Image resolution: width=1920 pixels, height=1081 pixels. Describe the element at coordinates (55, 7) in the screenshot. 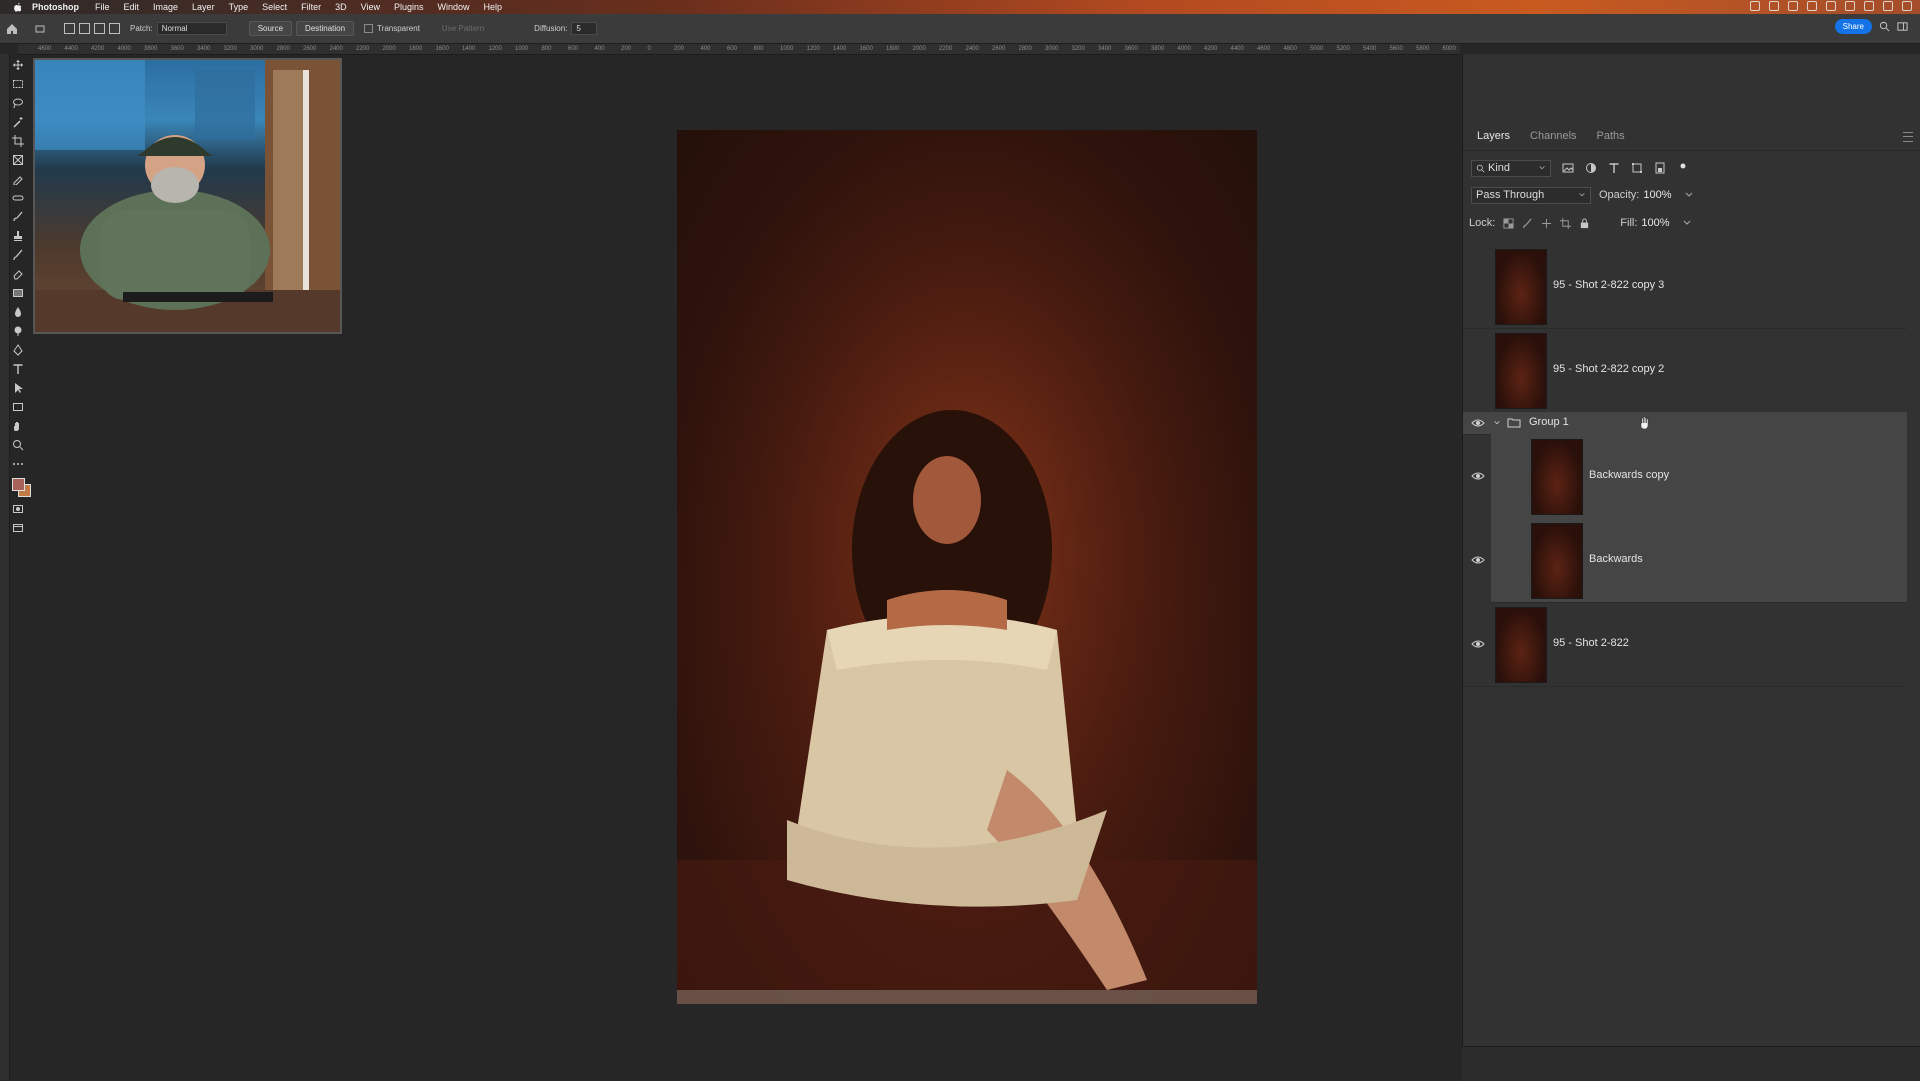

I see `menu-app-name: Photoshop` at that location.